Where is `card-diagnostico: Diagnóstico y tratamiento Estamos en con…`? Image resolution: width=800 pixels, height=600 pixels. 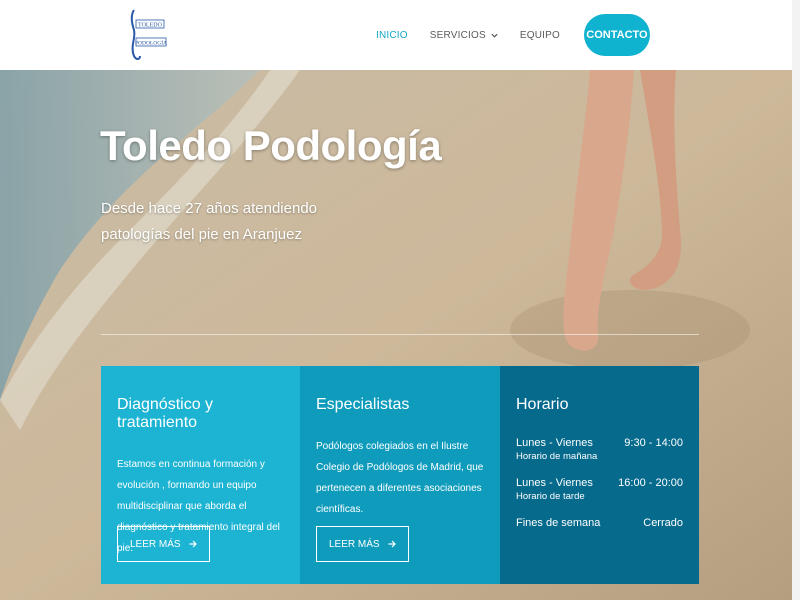 card-diagnostico: Diagnóstico y tratamiento Estamos en con… is located at coordinates (200, 475).